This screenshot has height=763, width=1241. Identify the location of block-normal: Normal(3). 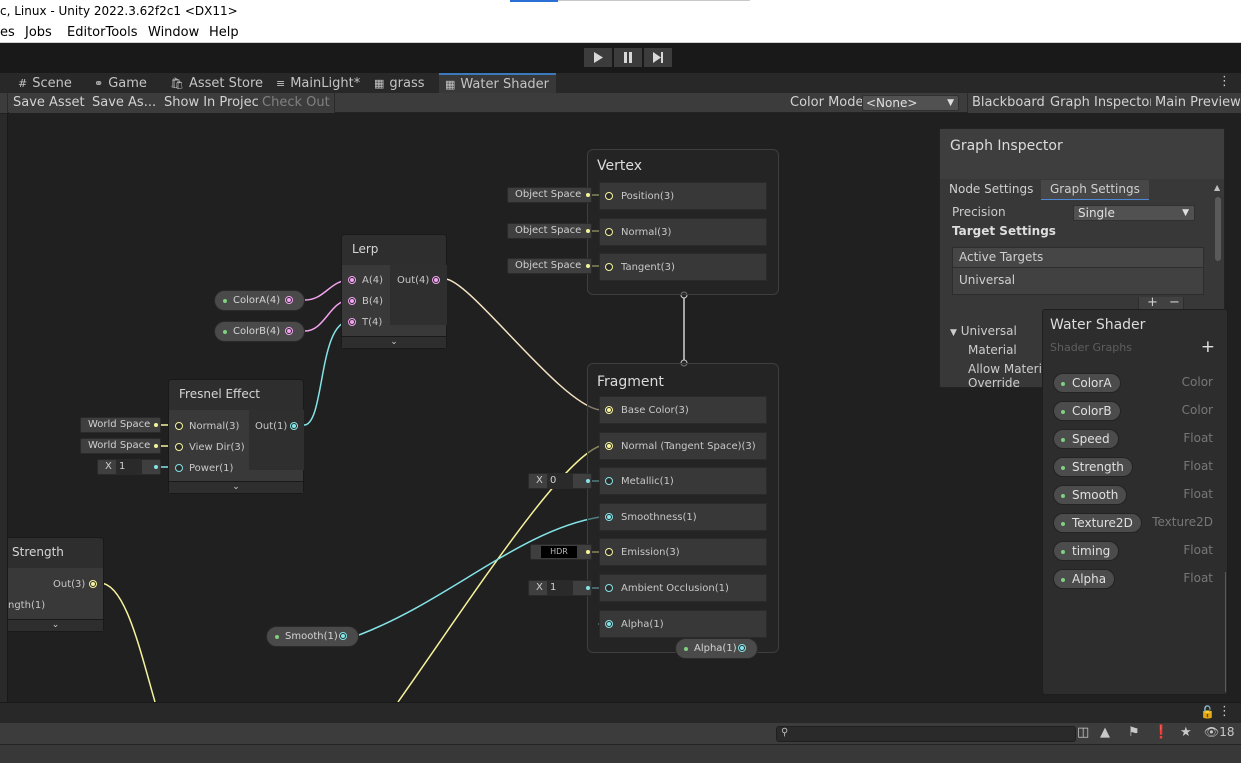
(683, 232).